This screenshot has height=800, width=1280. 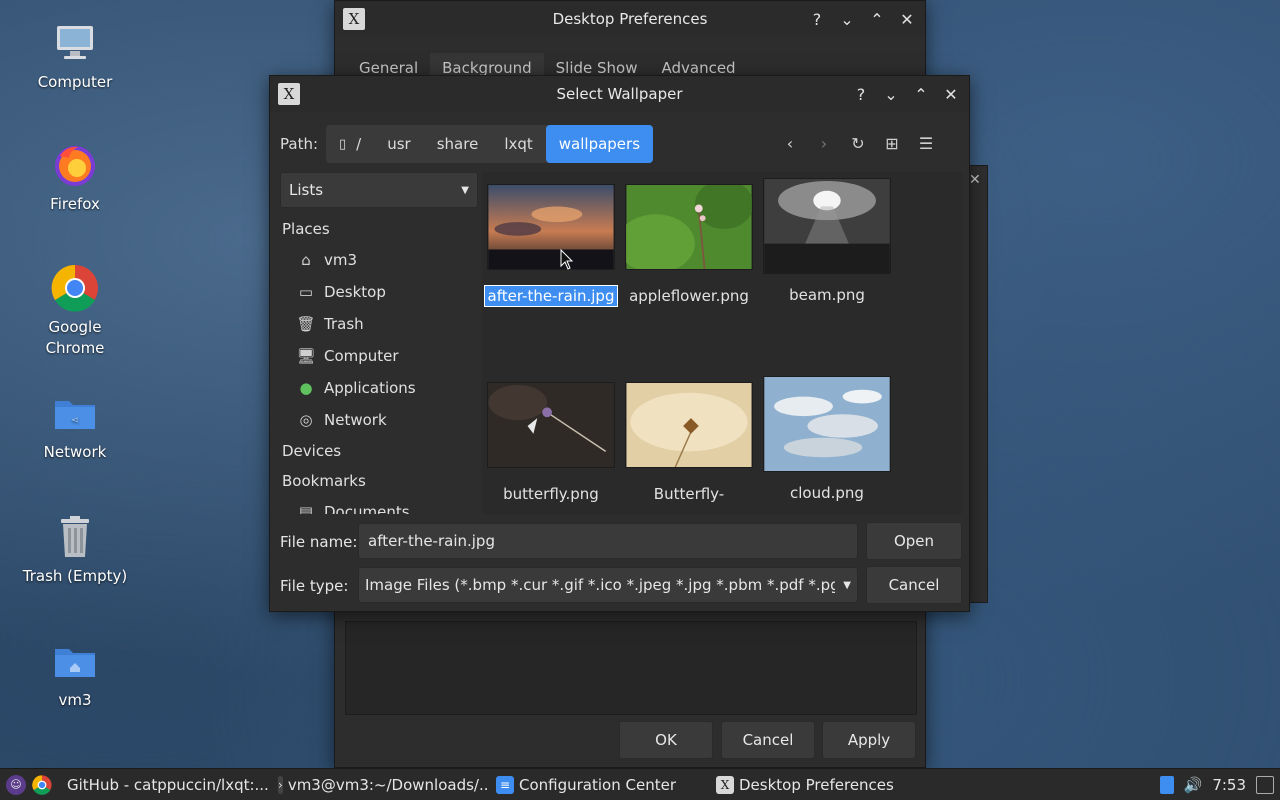 I want to click on file-item: beam.png, so click(x=827, y=241).